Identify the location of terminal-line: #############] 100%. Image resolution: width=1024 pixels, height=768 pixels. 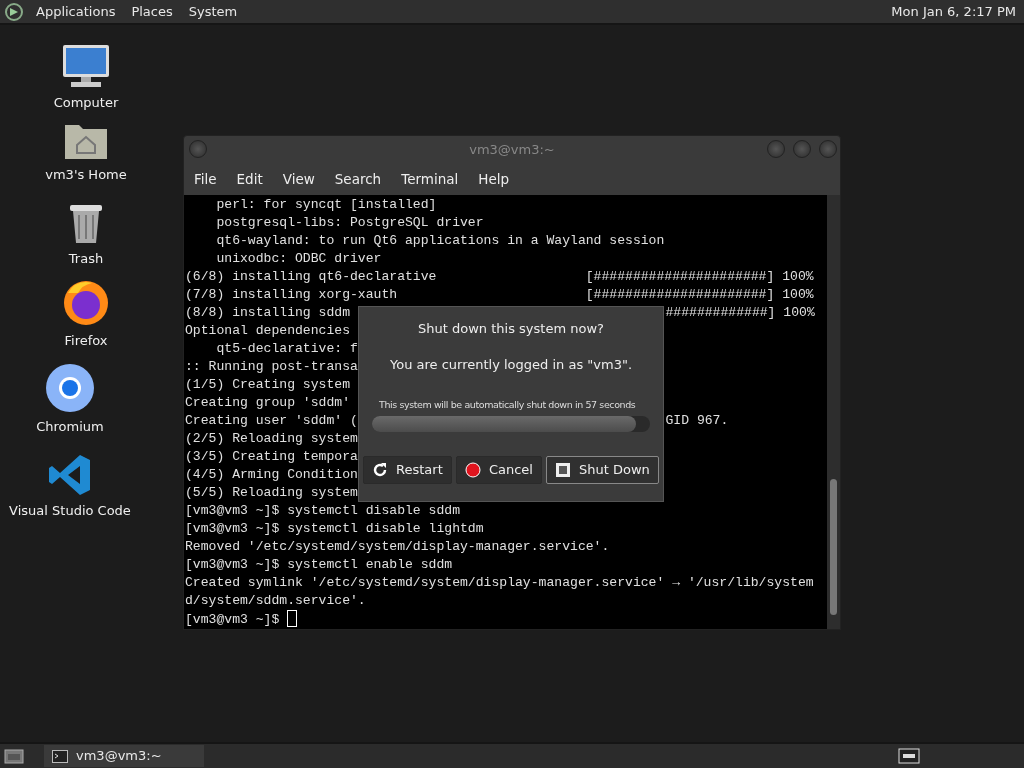
(740, 313).